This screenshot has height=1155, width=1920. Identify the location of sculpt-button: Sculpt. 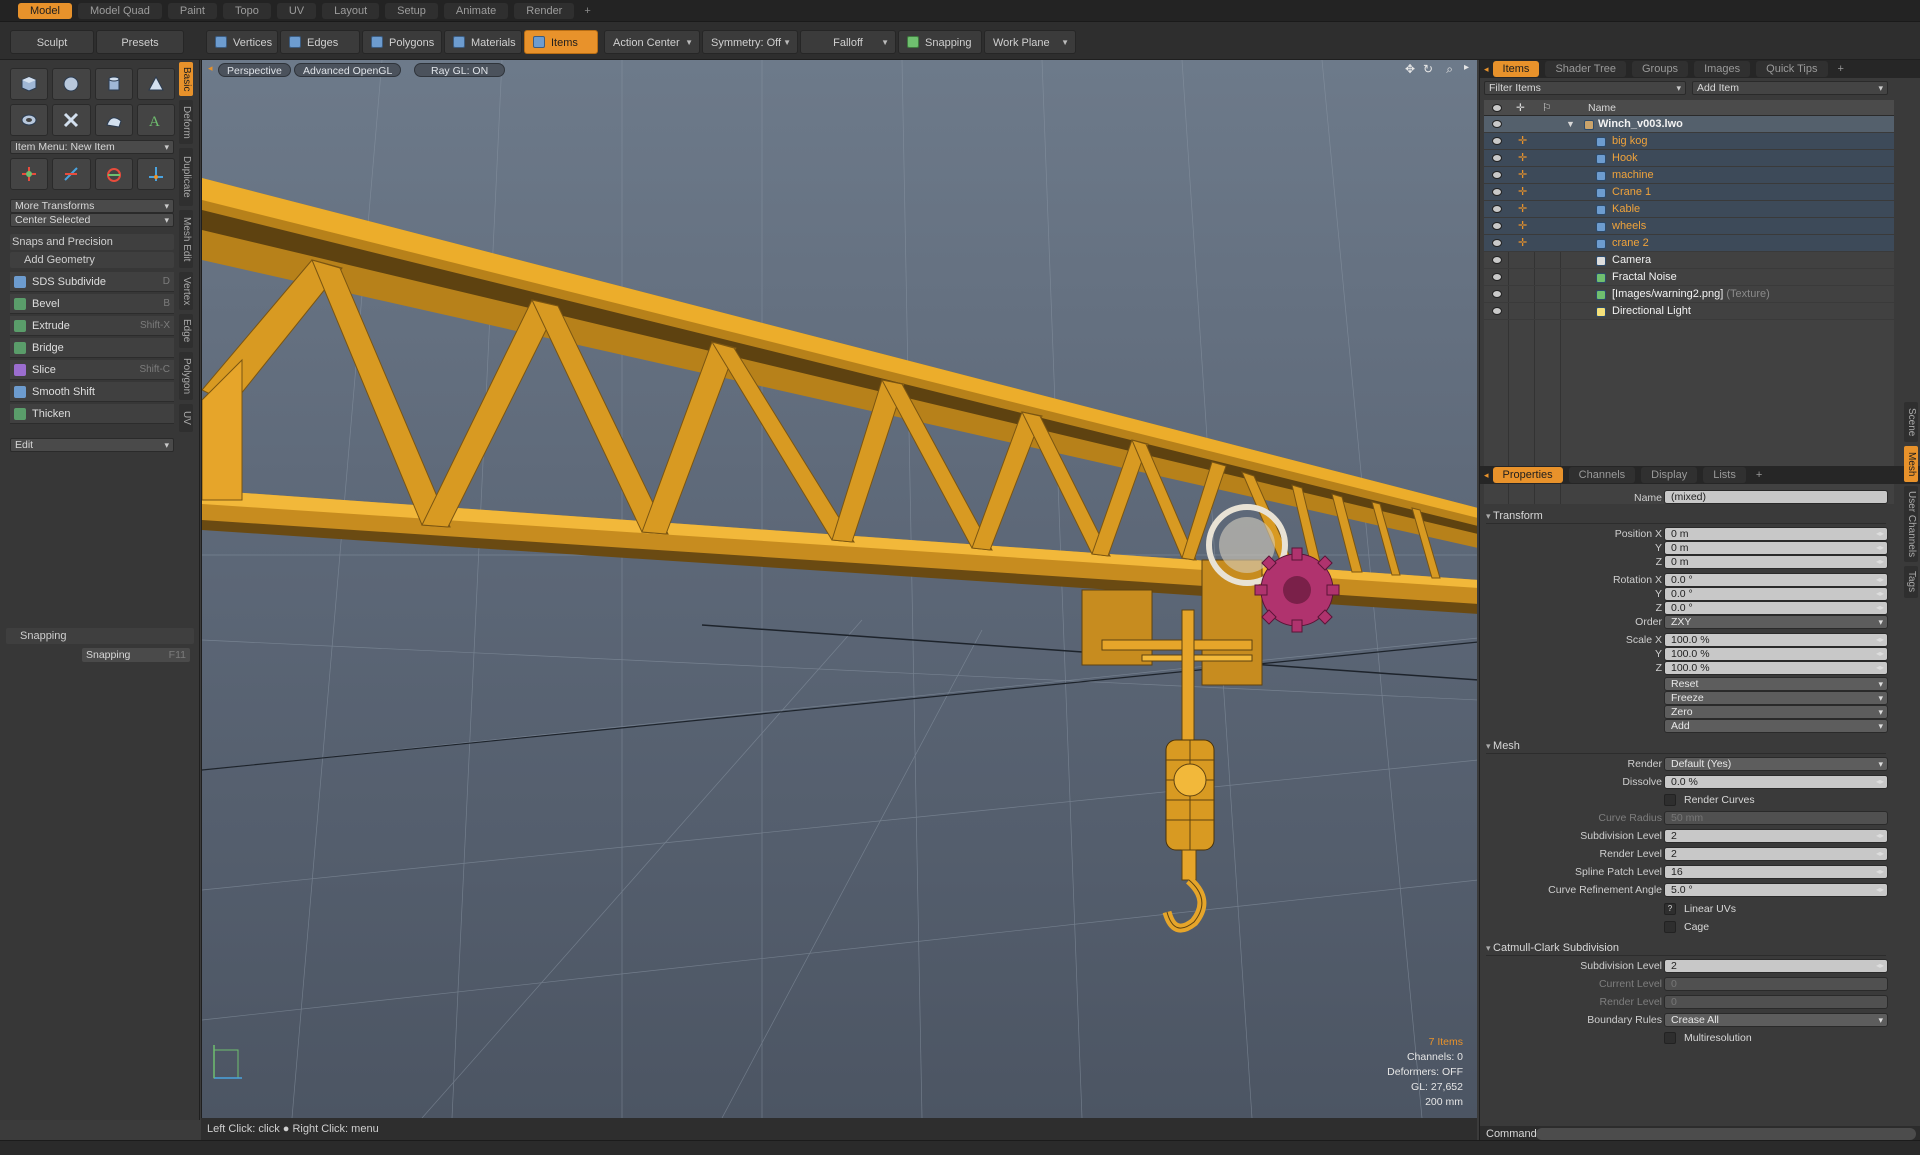
(52, 42).